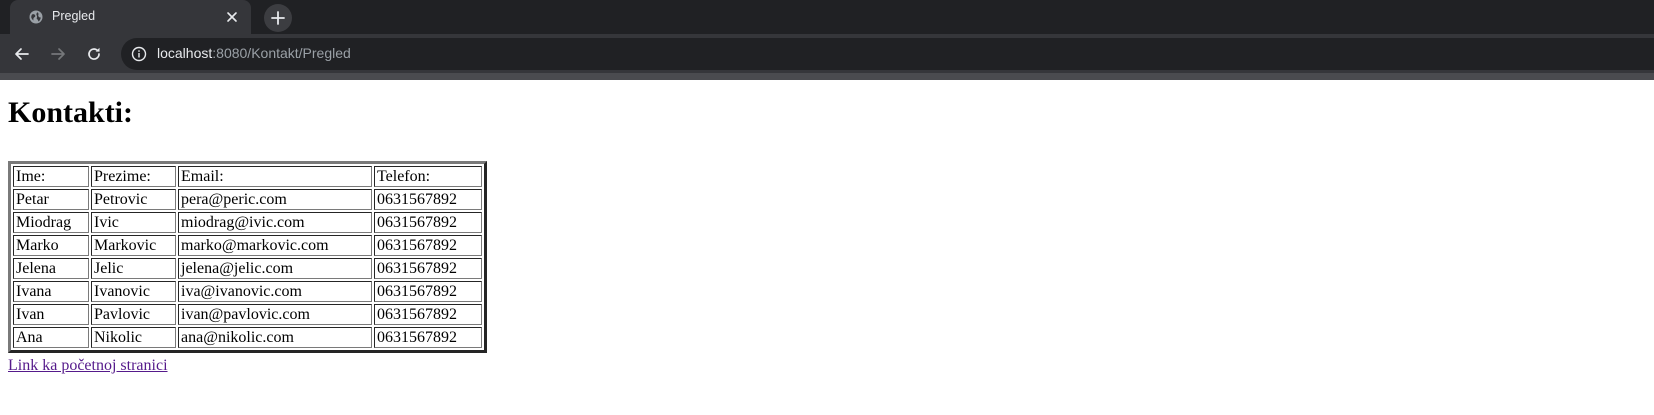 The width and height of the screenshot is (1654, 415). What do you see at coordinates (275, 245) in the screenshot?
I see `cell-email: marko@markovic.com` at bounding box center [275, 245].